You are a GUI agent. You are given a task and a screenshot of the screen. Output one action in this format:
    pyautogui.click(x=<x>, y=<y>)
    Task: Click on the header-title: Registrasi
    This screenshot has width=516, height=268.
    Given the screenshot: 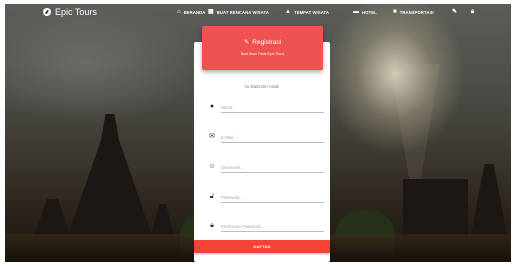 What is the action you would take?
    pyautogui.click(x=267, y=42)
    